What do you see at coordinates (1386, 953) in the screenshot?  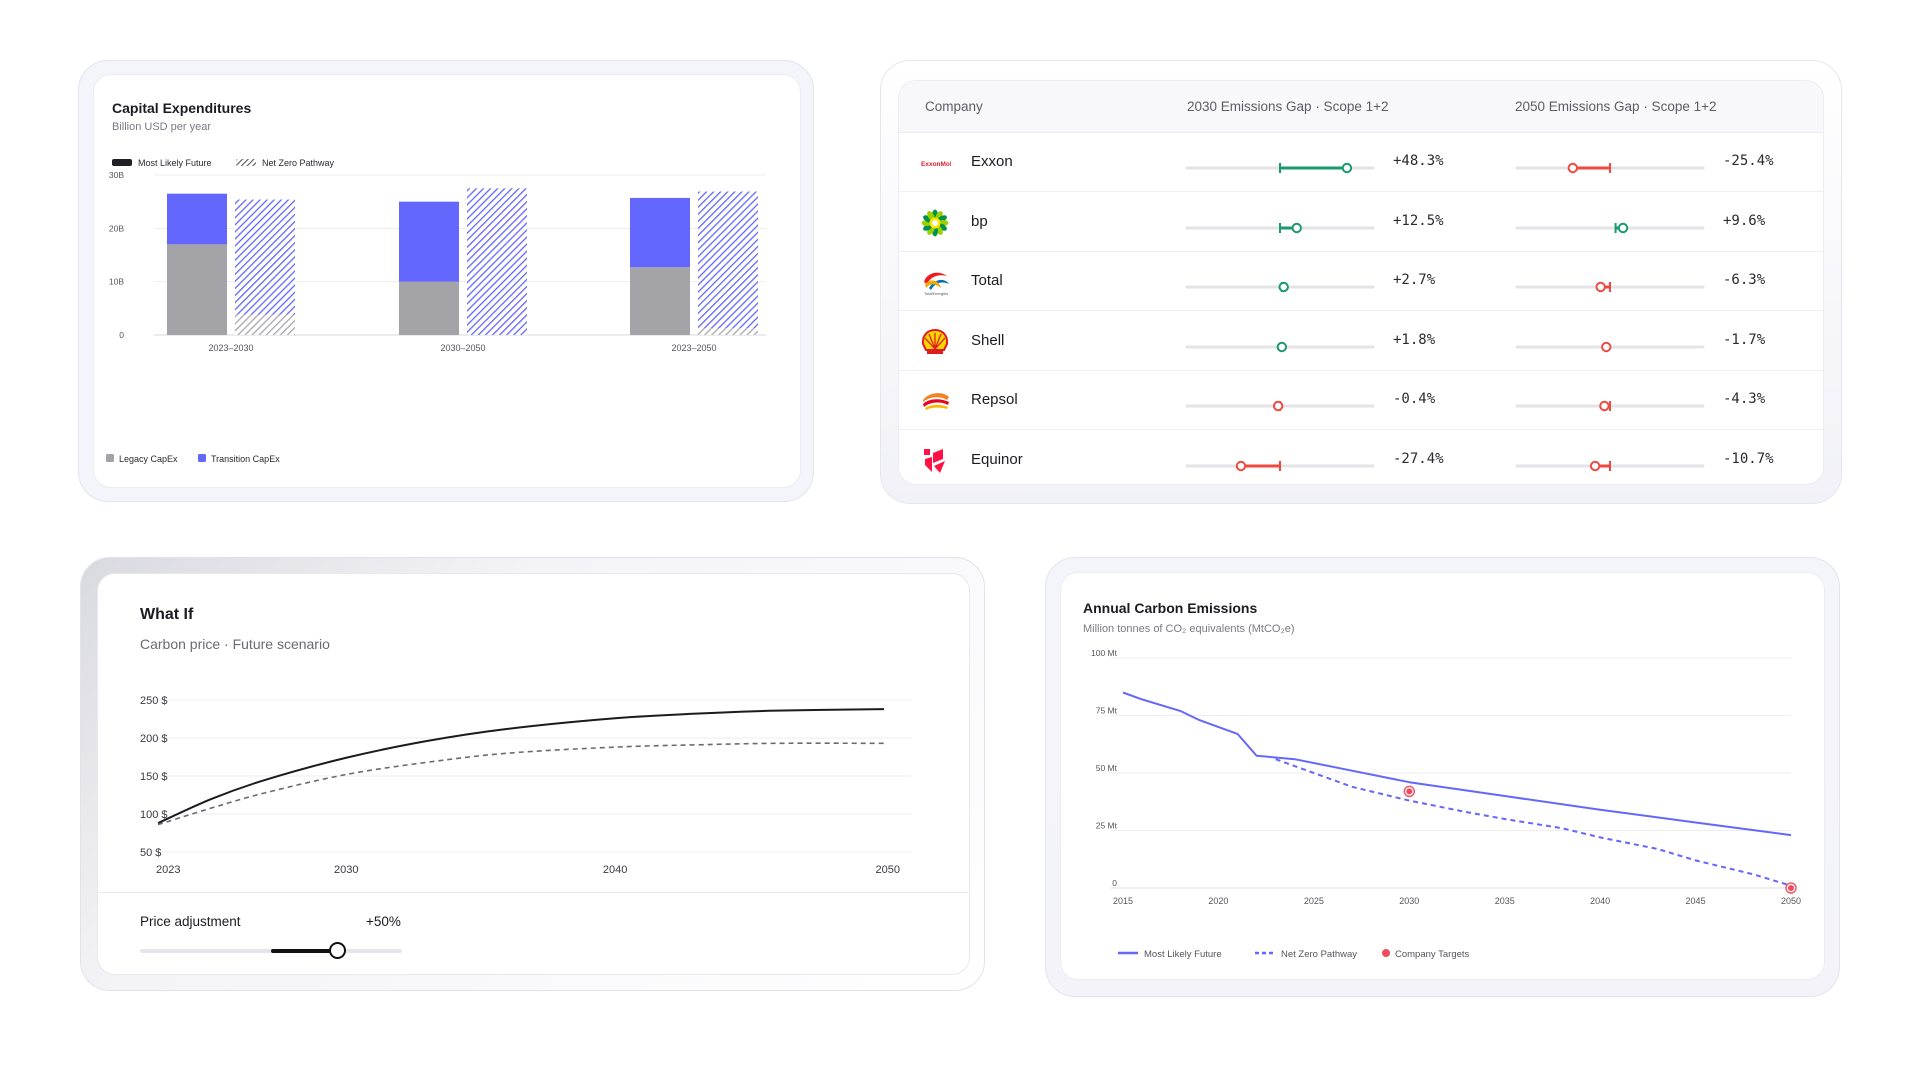 I see `legend-company-targets-dot` at bounding box center [1386, 953].